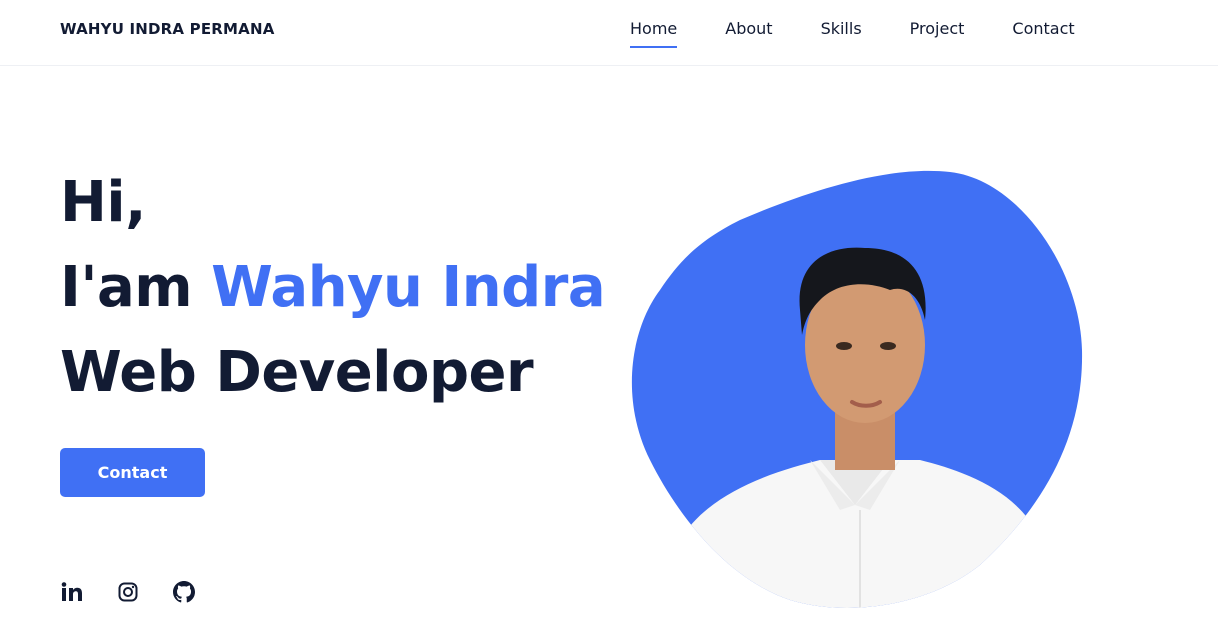 This screenshot has height=637, width=1218. What do you see at coordinates (103, 202) in the screenshot?
I see `hero-greeting: Hi,` at bounding box center [103, 202].